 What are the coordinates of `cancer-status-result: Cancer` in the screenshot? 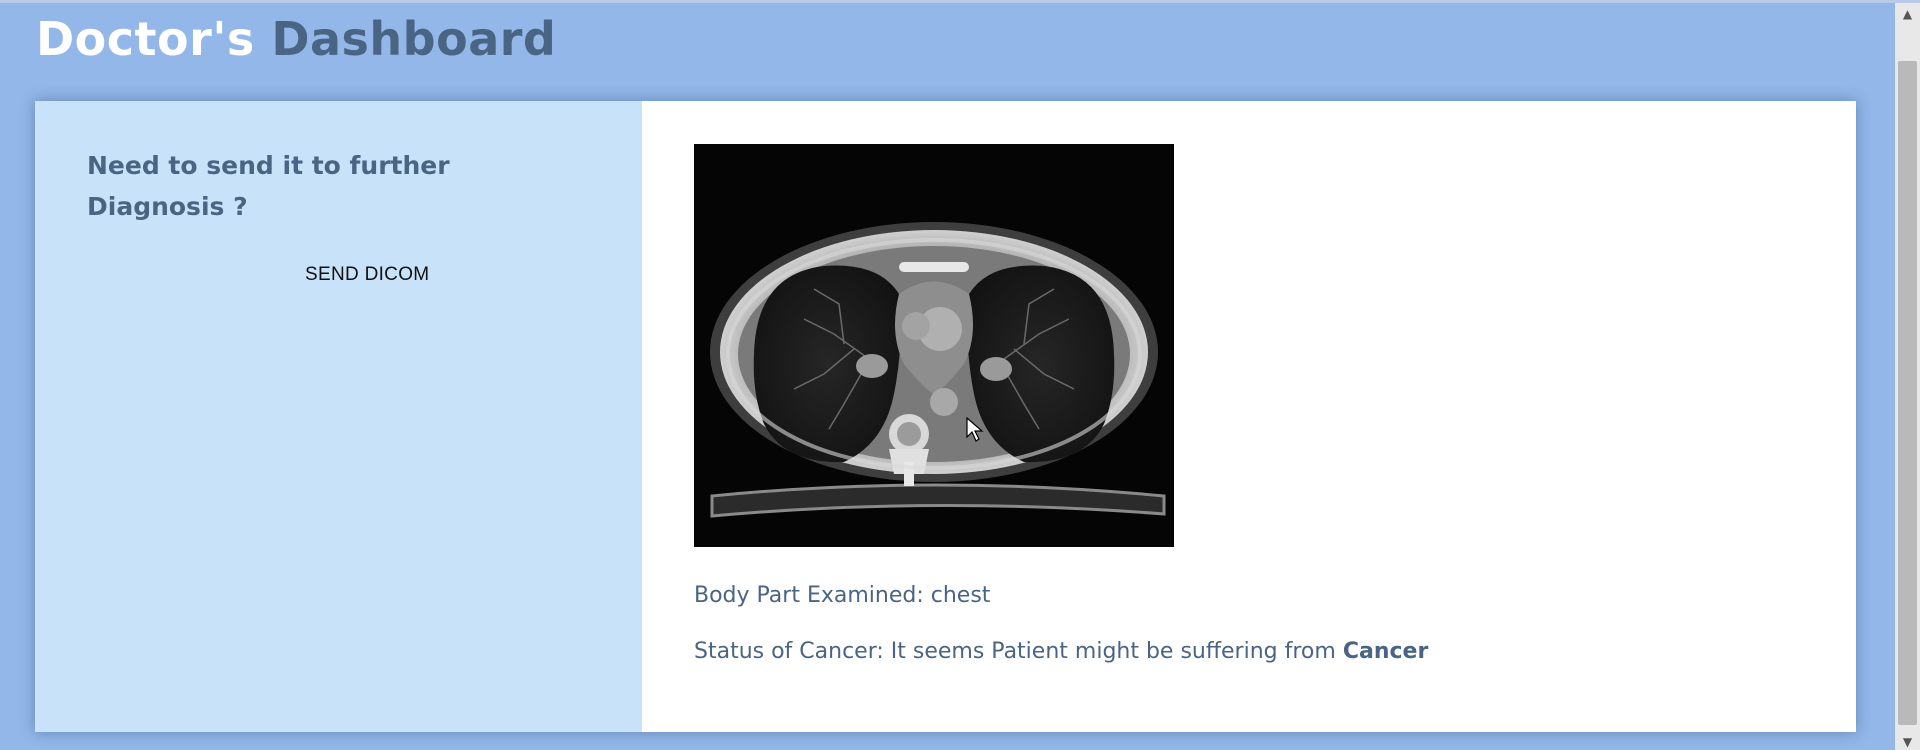 It's located at (1385, 651).